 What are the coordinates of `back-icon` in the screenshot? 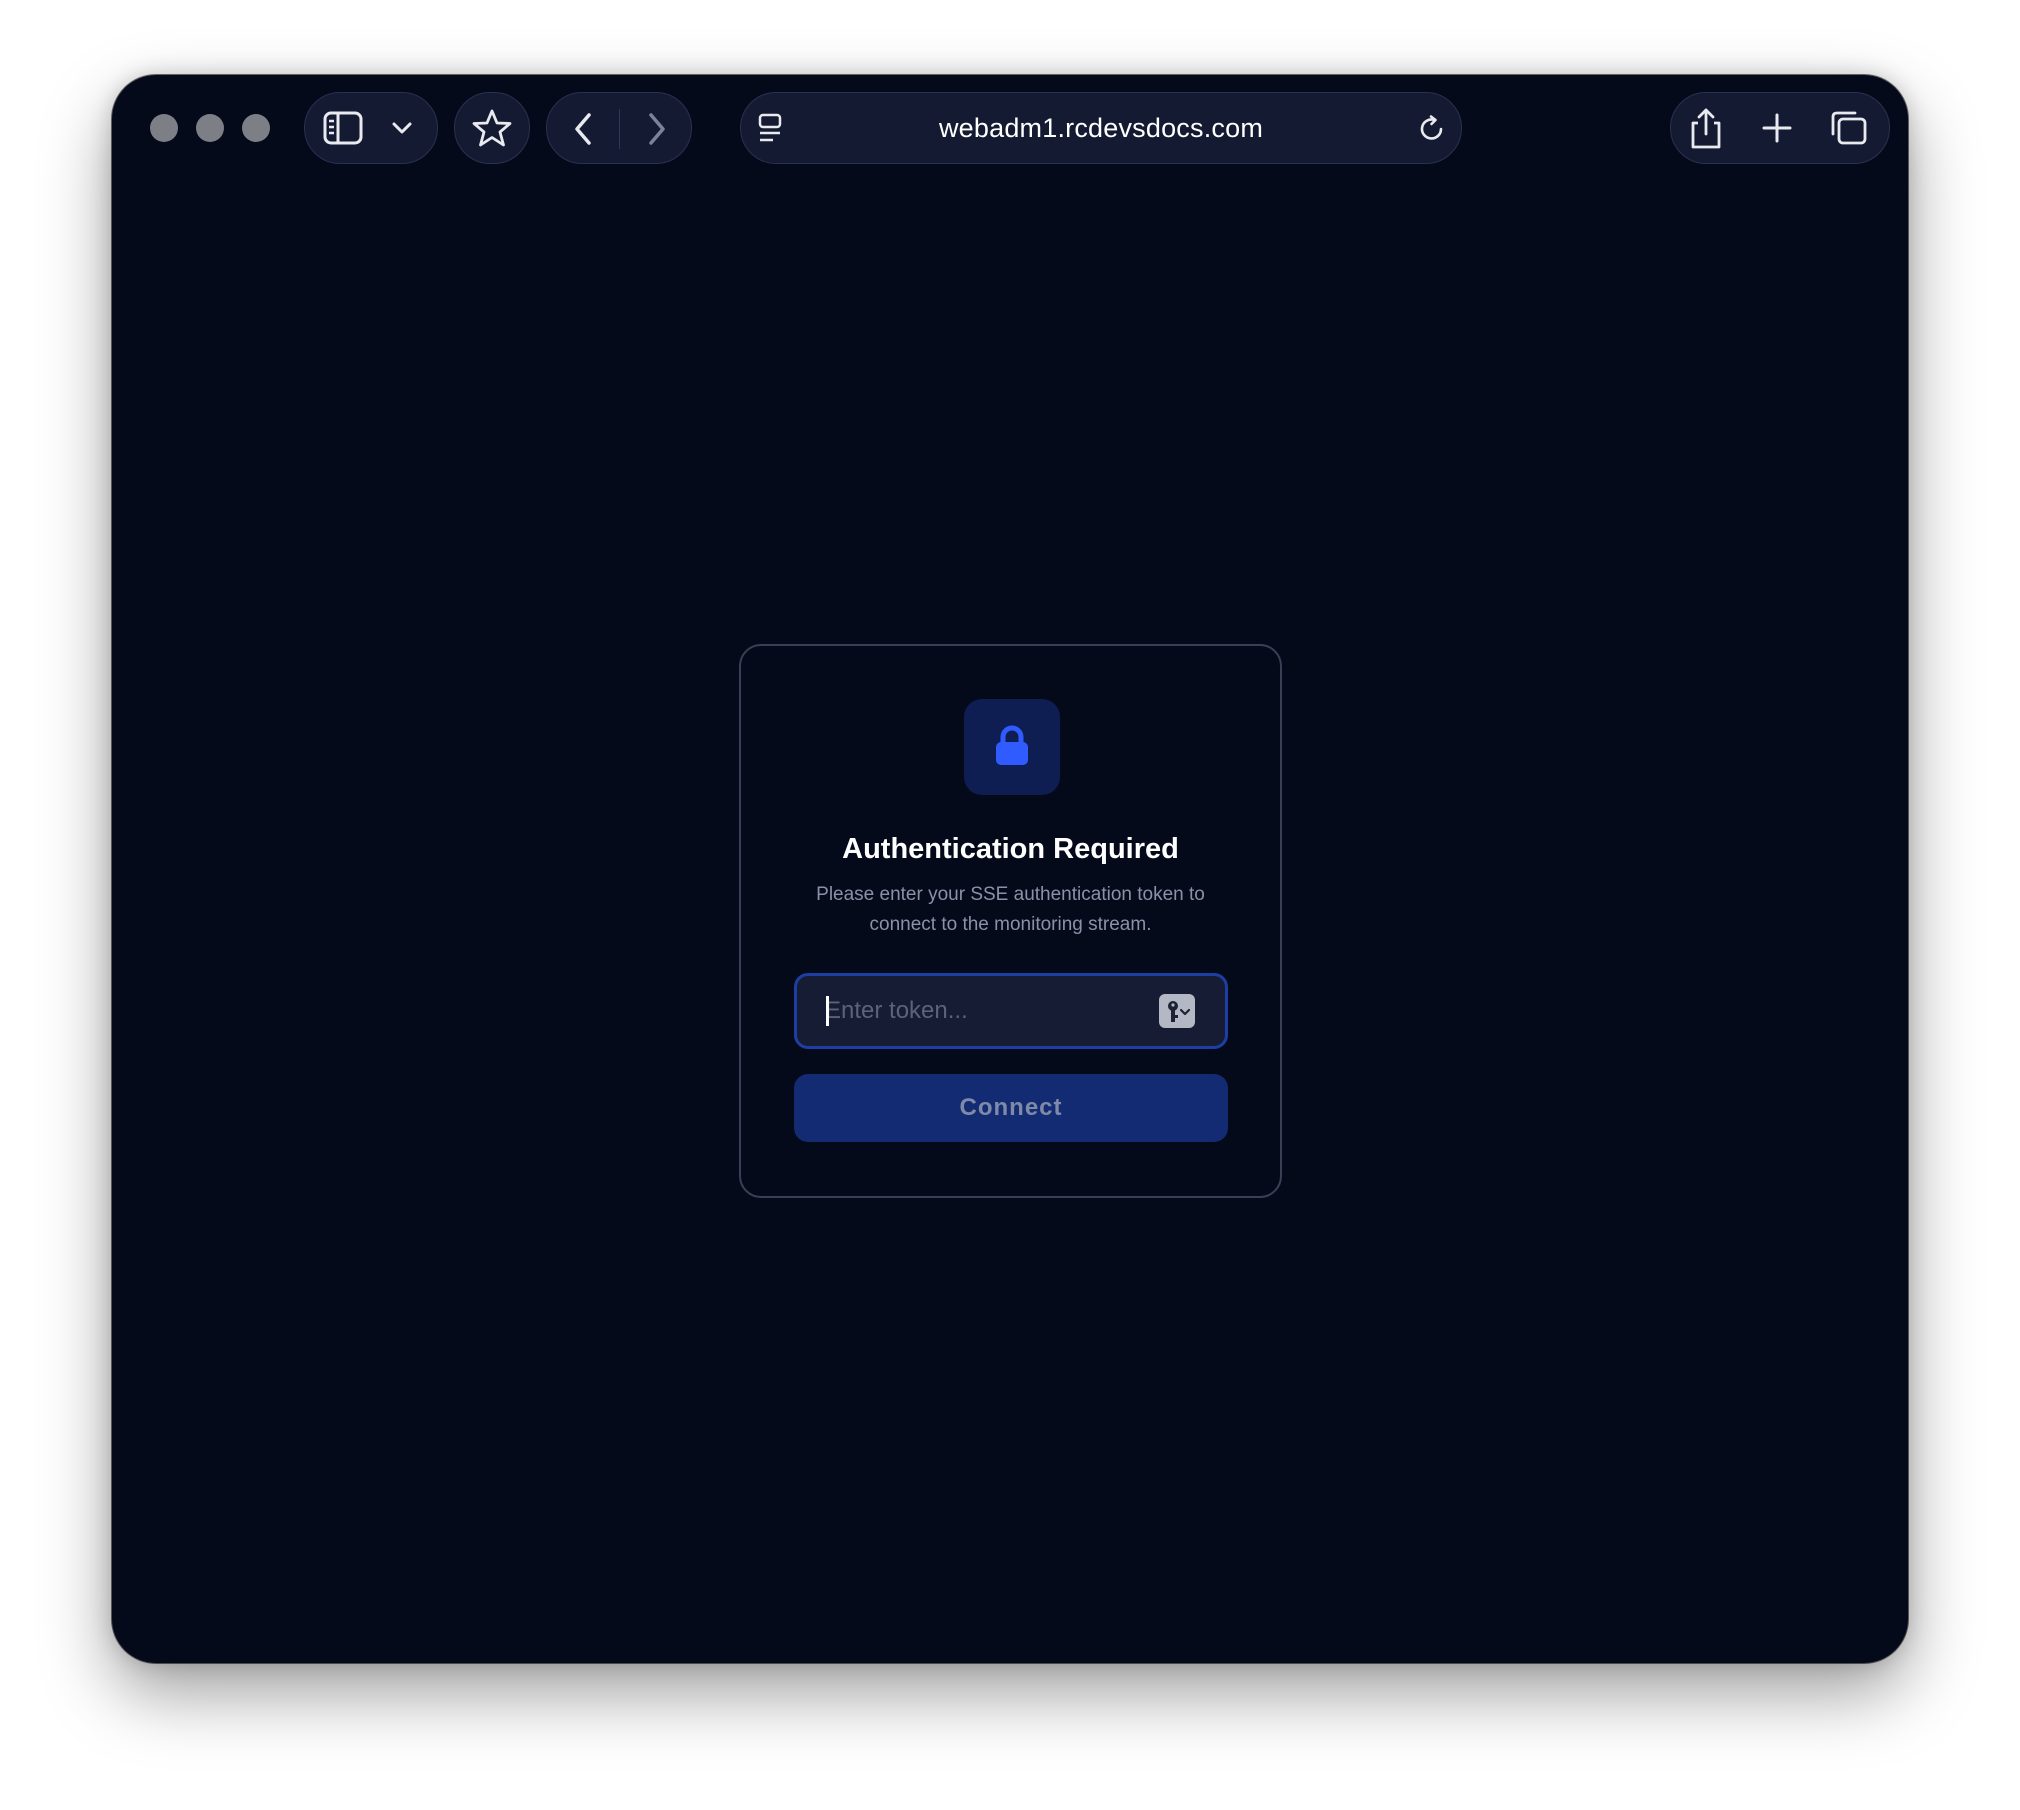 It's located at (583, 129).